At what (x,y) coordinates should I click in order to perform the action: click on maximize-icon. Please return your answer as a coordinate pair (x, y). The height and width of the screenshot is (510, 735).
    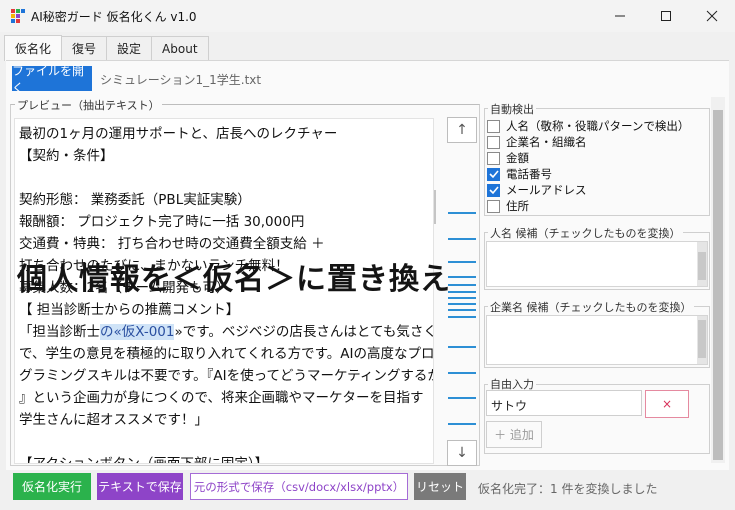
    Looking at the image, I should click on (666, 16).